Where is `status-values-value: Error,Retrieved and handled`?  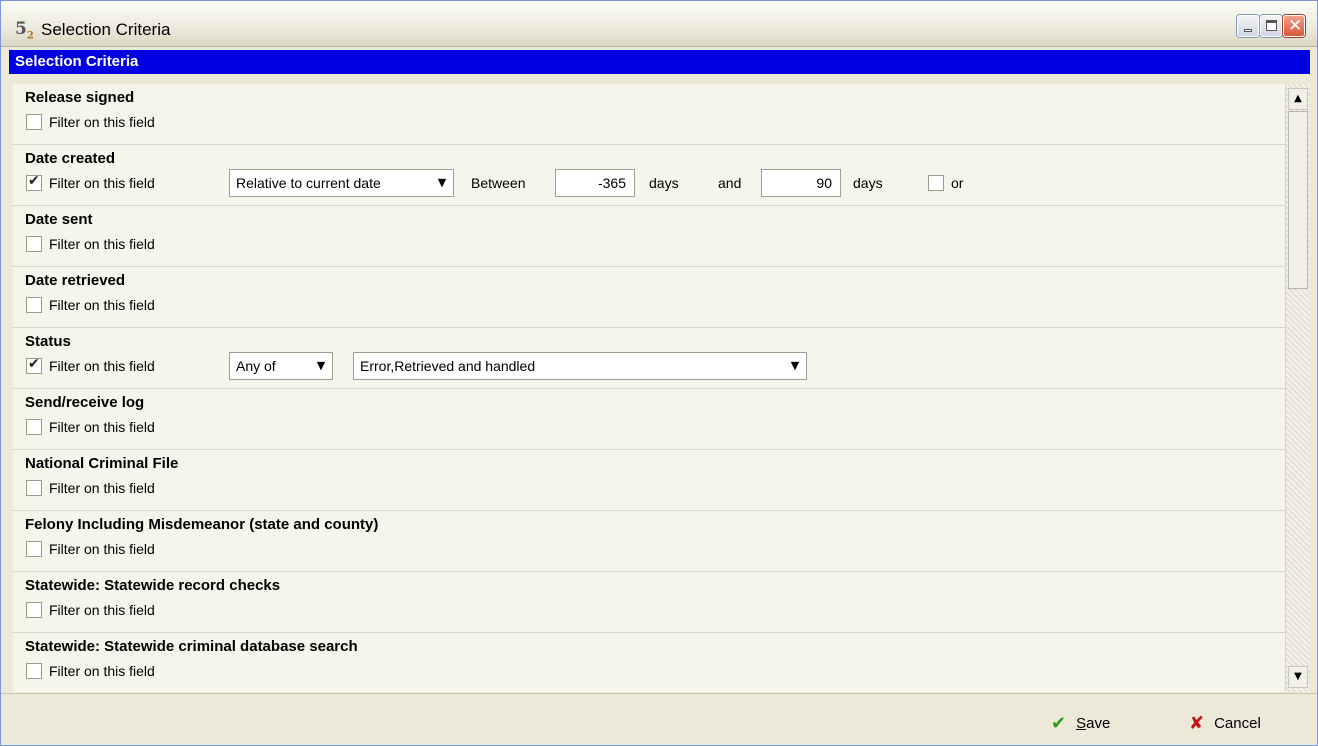
status-values-value: Error,Retrieved and handled is located at coordinates (448, 366).